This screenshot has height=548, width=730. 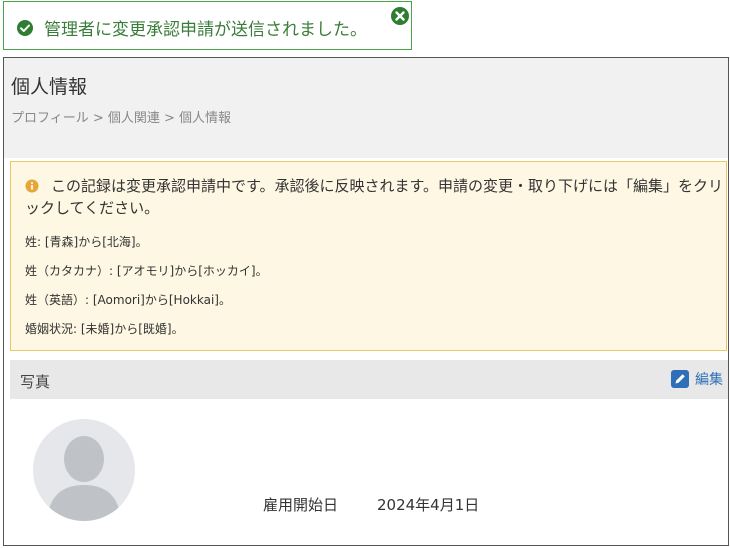 I want to click on toast-message: 管理者に変更承認申請が送信されました。, so click(x=205, y=30).